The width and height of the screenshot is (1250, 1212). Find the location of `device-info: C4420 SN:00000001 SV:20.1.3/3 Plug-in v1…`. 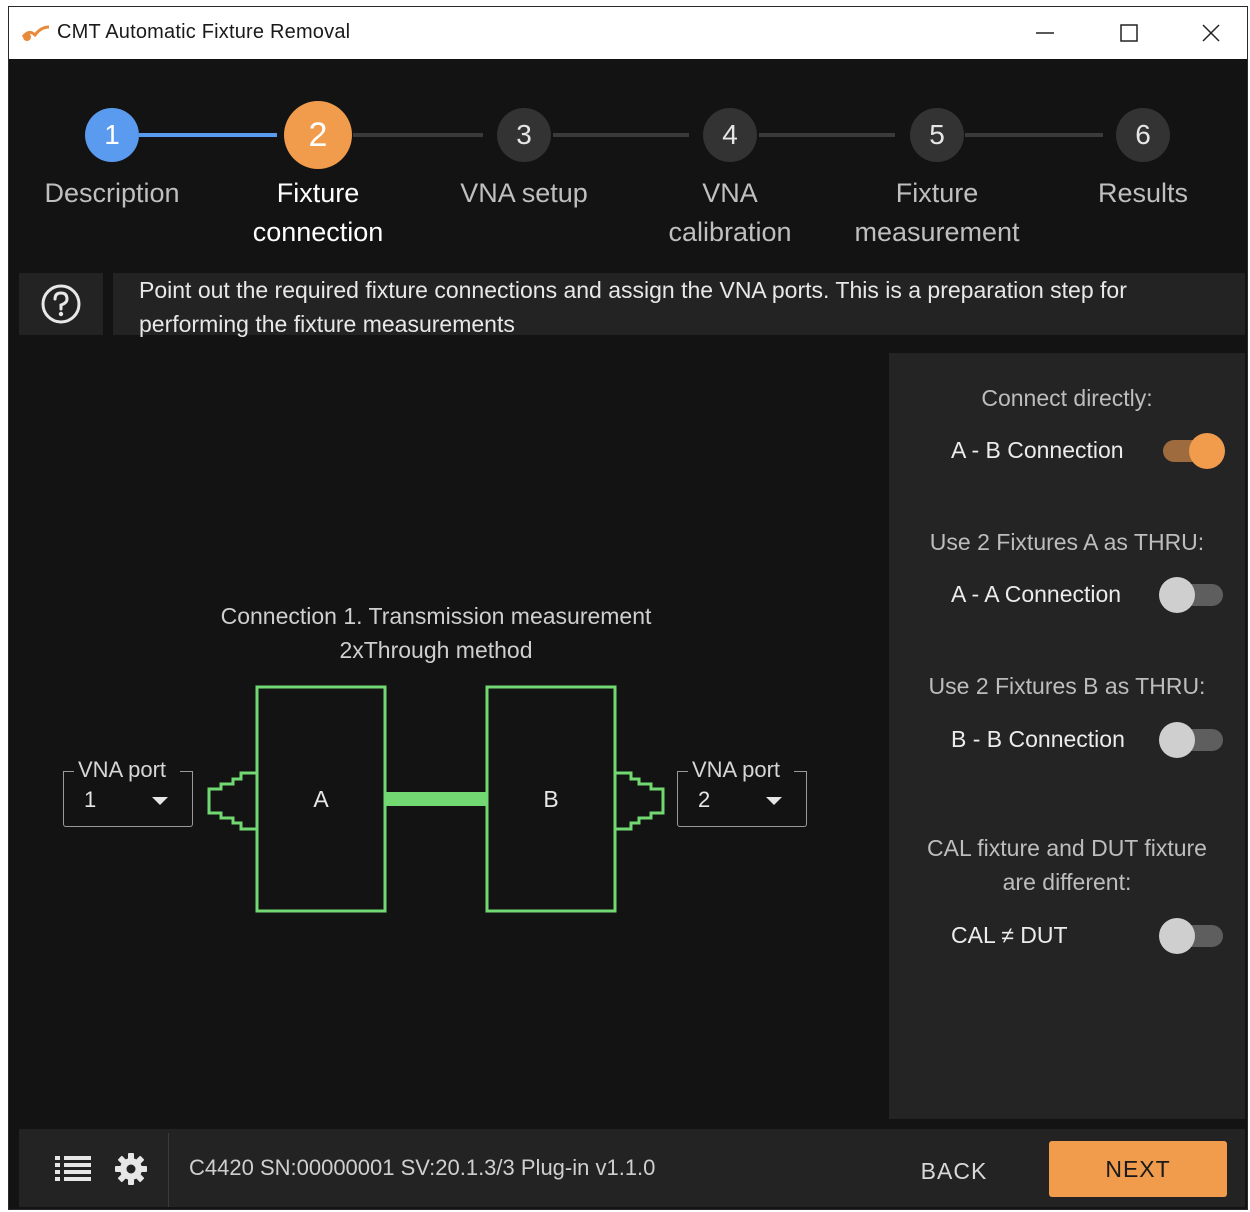

device-info: C4420 SN:00000001 SV:20.1.3/3 Plug-in v1… is located at coordinates (422, 1167).